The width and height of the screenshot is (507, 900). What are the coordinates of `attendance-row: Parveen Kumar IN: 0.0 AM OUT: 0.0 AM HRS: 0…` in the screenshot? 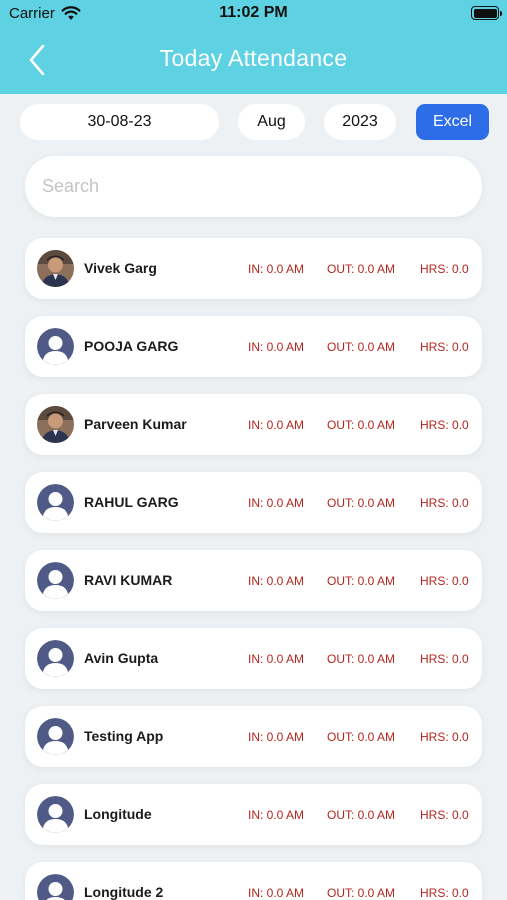 It's located at (253, 424).